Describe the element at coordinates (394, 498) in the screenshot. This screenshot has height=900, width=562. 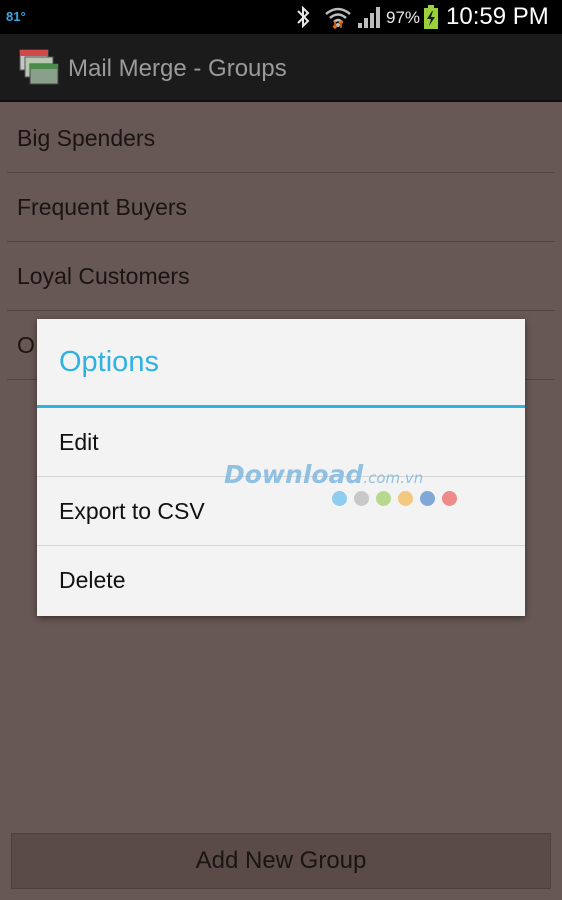
I see `watermark-dots` at that location.